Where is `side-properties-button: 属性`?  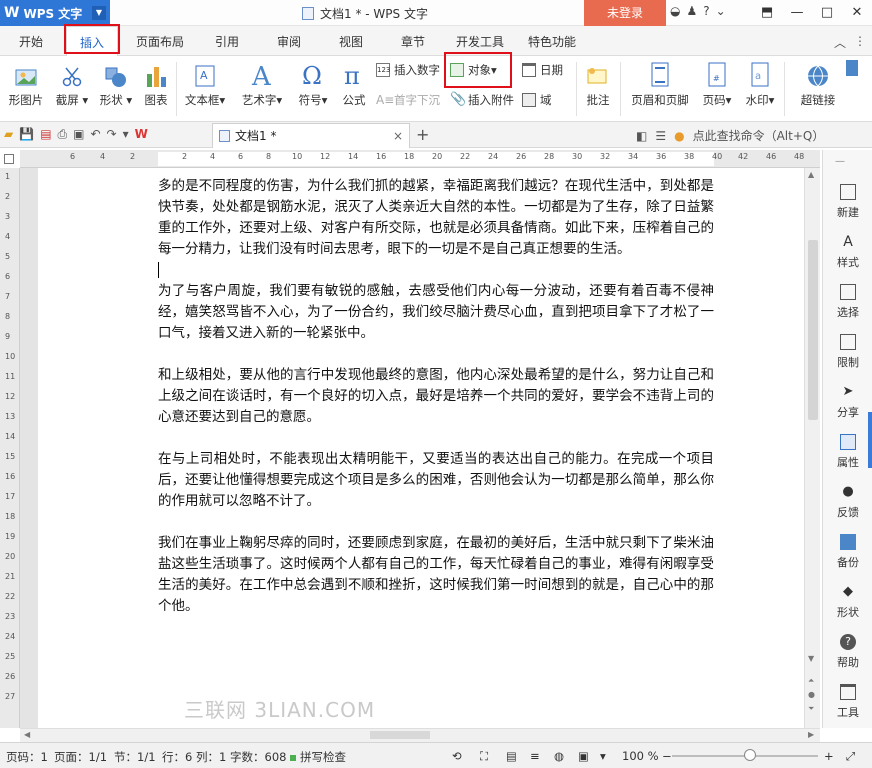 side-properties-button: 属性 is located at coordinates (847, 452).